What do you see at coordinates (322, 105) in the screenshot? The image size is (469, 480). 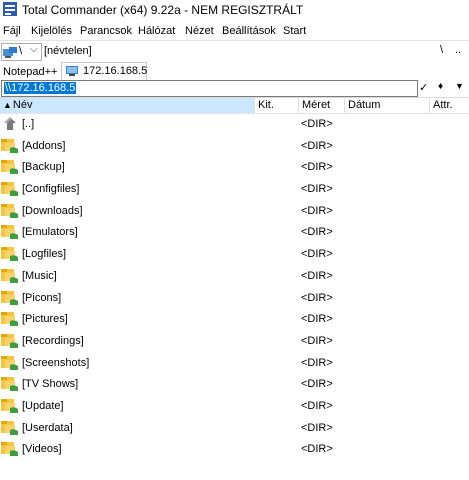 I see `column-size: Méret` at bounding box center [322, 105].